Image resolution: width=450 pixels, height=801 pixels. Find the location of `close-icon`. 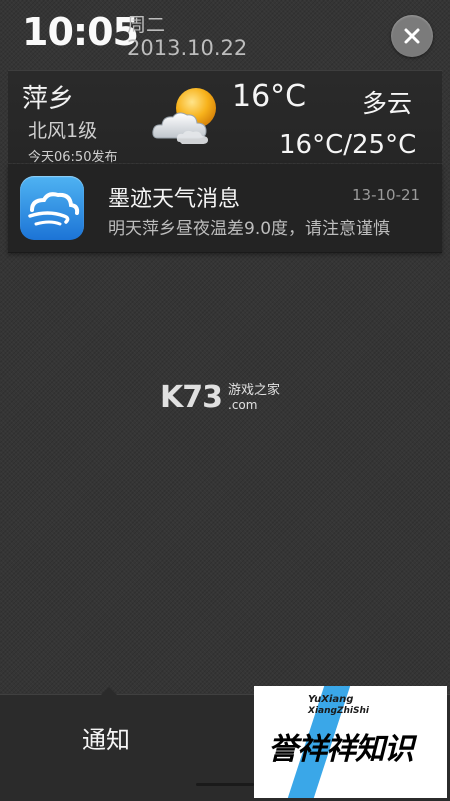

close-icon is located at coordinates (412, 36).